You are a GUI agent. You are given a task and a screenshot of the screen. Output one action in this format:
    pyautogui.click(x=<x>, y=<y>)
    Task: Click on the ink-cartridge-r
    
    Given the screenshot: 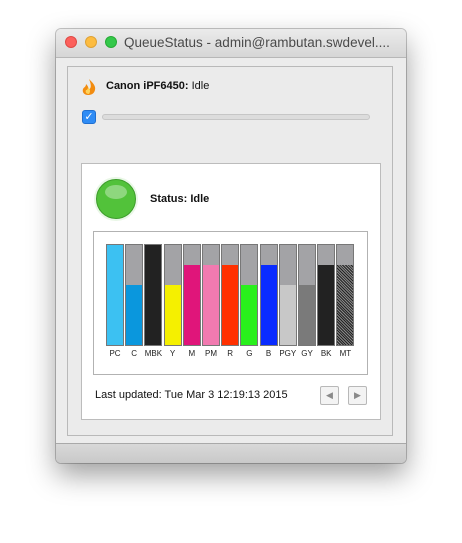 What is the action you would take?
    pyautogui.click(x=230, y=295)
    